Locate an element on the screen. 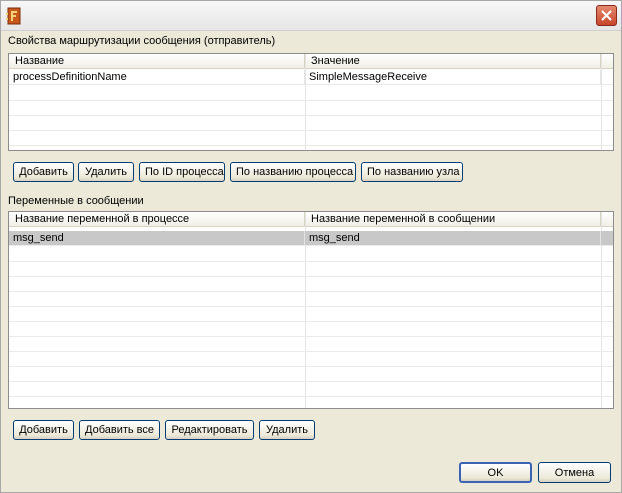  routing-column-name: Название is located at coordinates (157, 61).